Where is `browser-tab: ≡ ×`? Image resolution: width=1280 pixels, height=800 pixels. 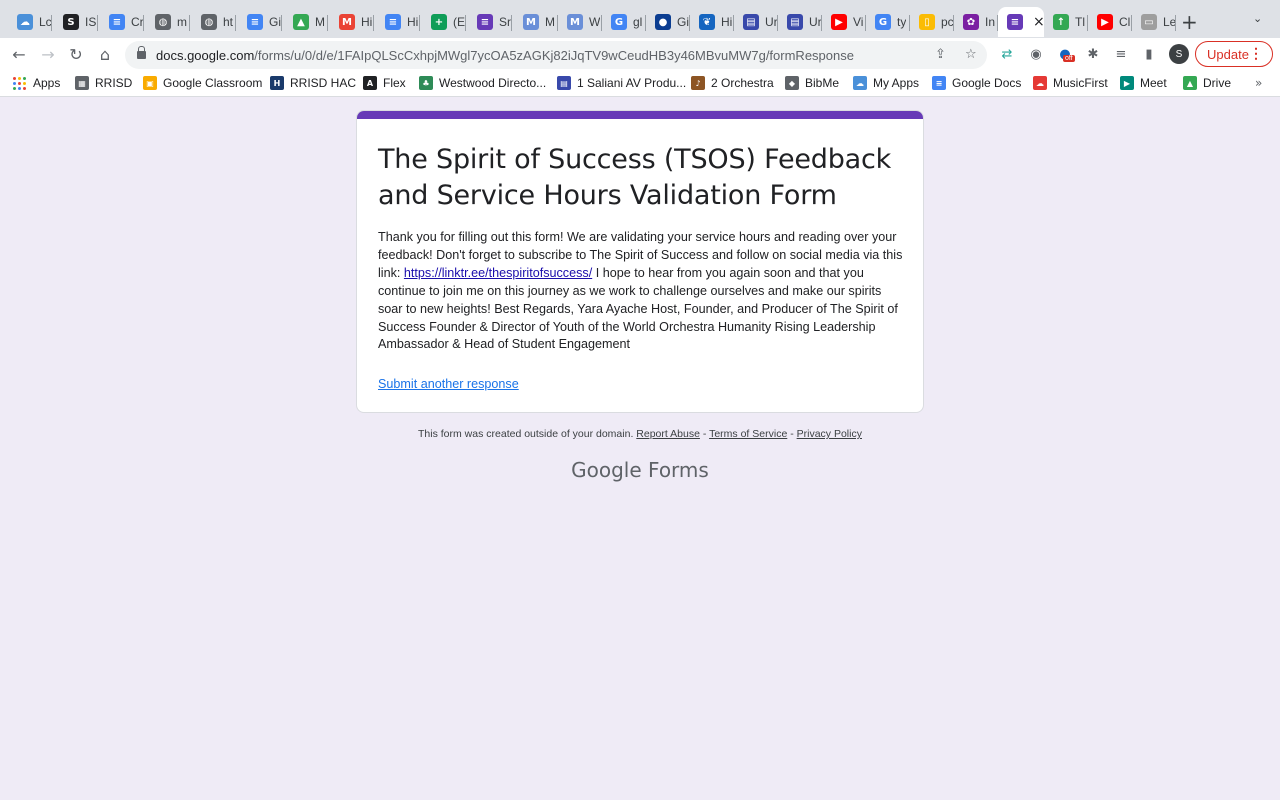 browser-tab: ≡ × is located at coordinates (1021, 22).